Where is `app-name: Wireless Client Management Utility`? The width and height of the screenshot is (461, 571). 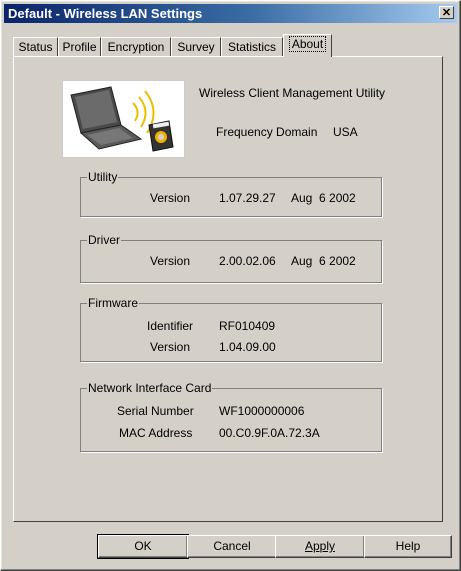
app-name: Wireless Client Management Utility is located at coordinates (292, 93).